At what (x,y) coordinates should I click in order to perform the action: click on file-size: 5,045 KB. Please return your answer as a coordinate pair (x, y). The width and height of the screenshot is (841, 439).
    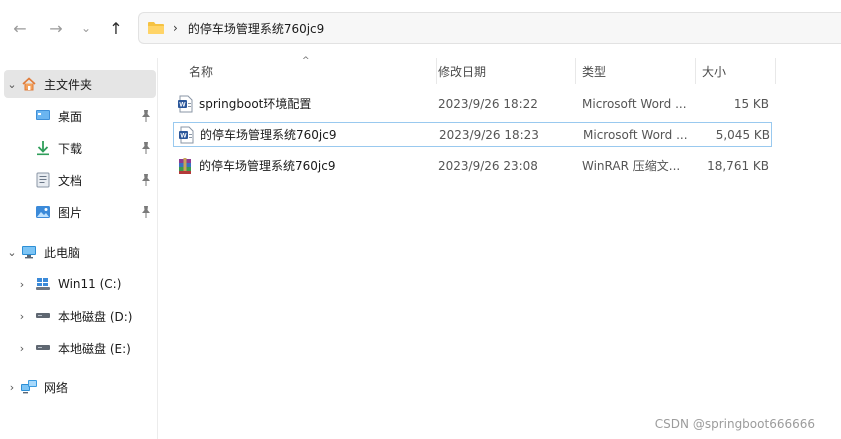
    Looking at the image, I should click on (742, 134).